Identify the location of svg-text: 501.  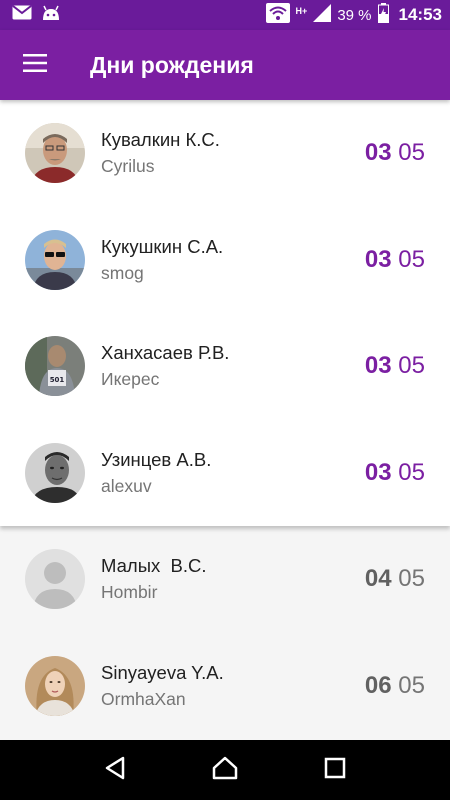
(57, 380).